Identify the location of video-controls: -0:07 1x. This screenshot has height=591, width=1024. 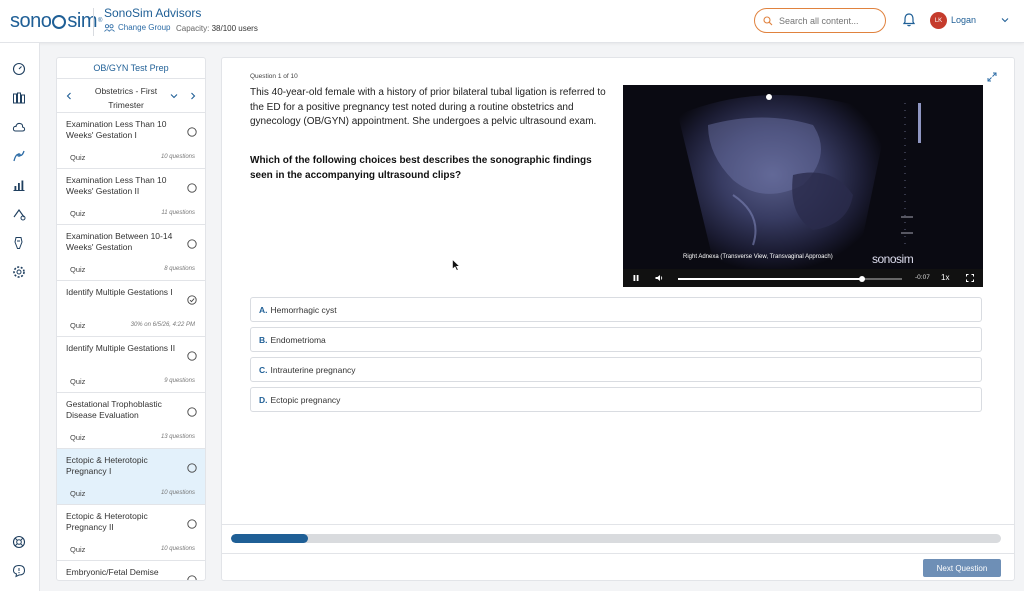
(803, 278).